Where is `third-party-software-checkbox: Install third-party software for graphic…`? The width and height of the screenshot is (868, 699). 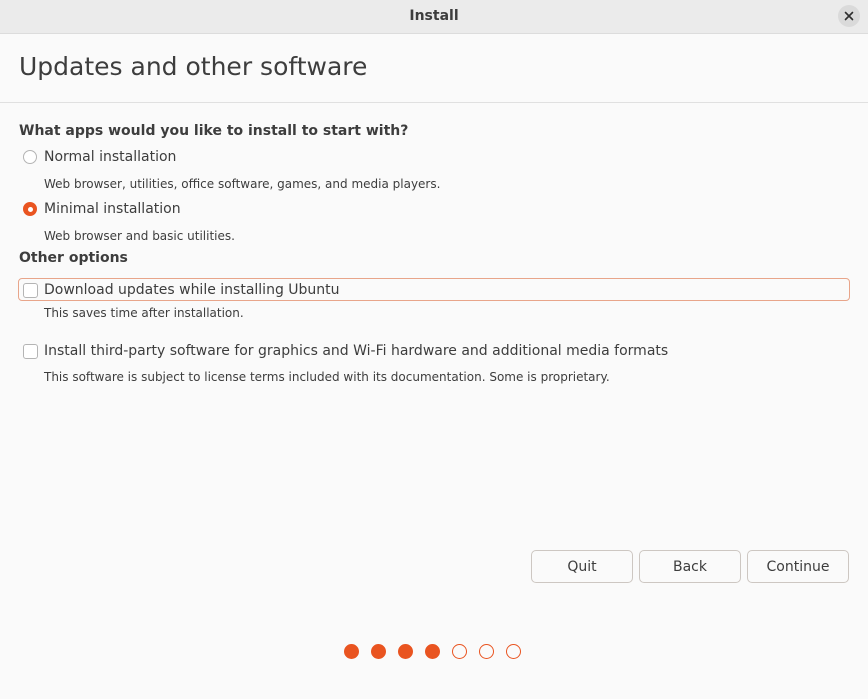 third-party-software-checkbox: Install third-party software for graphic… is located at coordinates (344, 351).